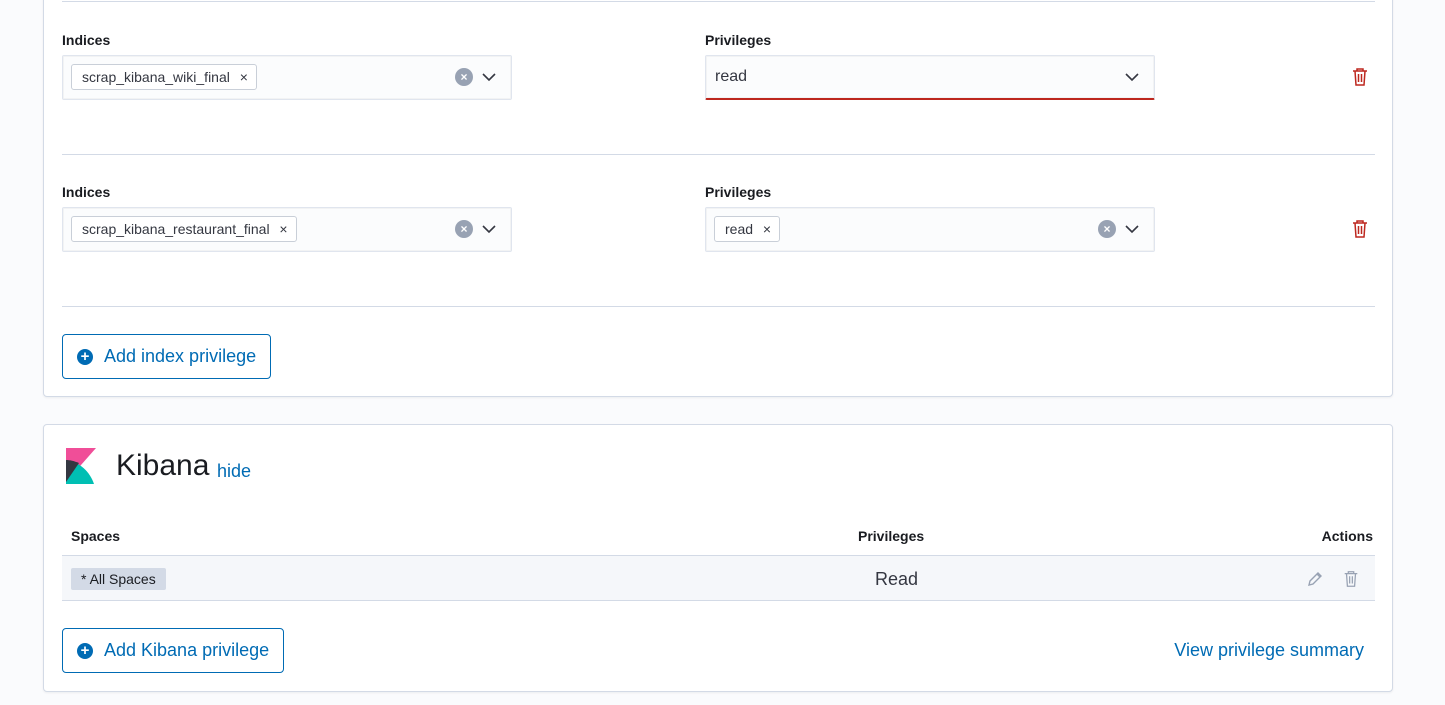 This screenshot has height=705, width=1445. Describe the element at coordinates (96, 536) in the screenshot. I see `spaces-header: Spaces` at that location.